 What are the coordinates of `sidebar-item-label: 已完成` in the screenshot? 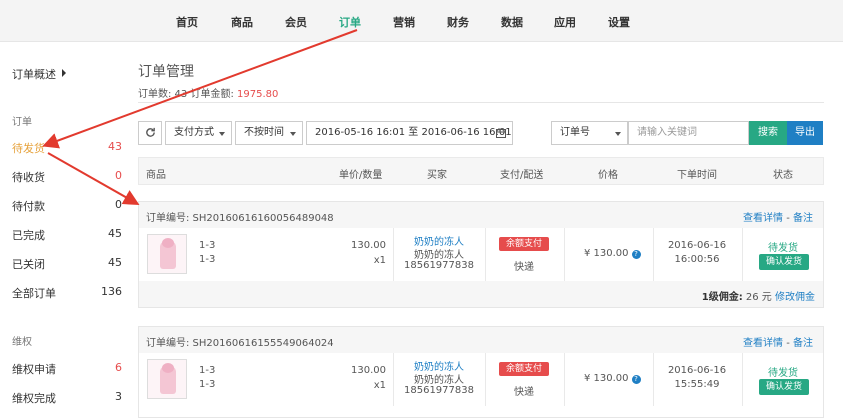 It's located at (28, 235).